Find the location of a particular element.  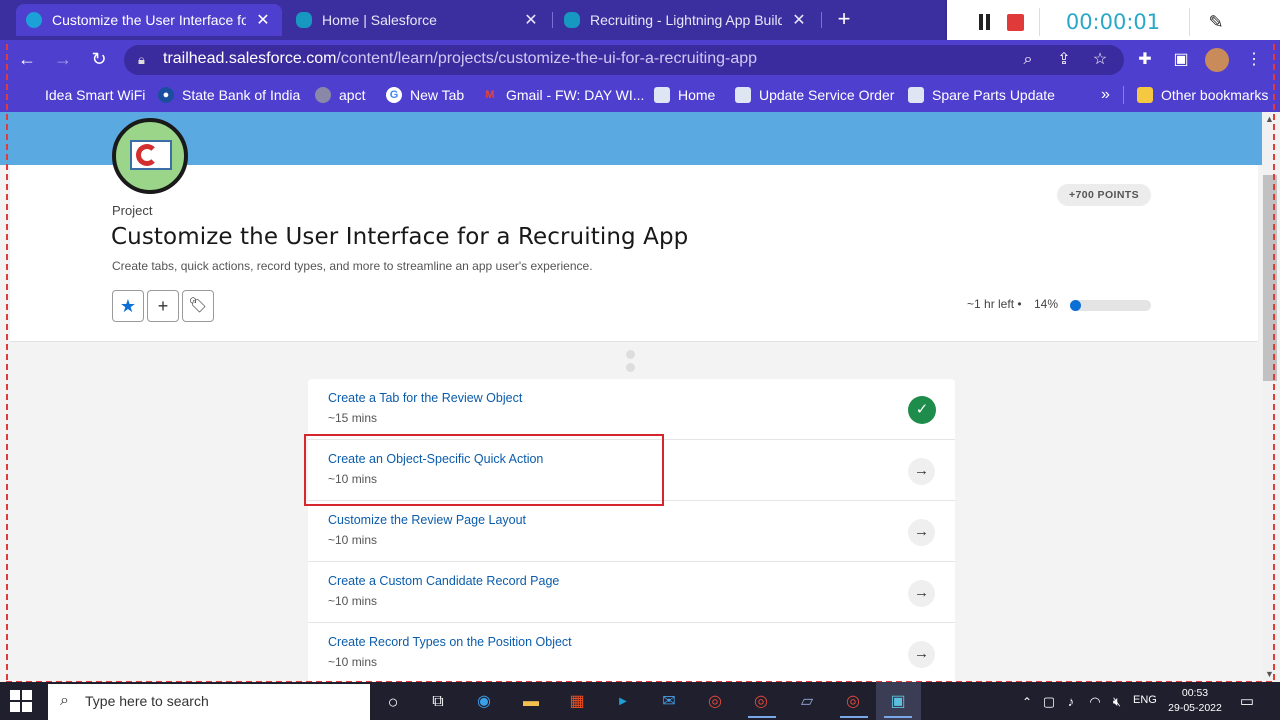

page-icon is located at coordinates (662, 95).